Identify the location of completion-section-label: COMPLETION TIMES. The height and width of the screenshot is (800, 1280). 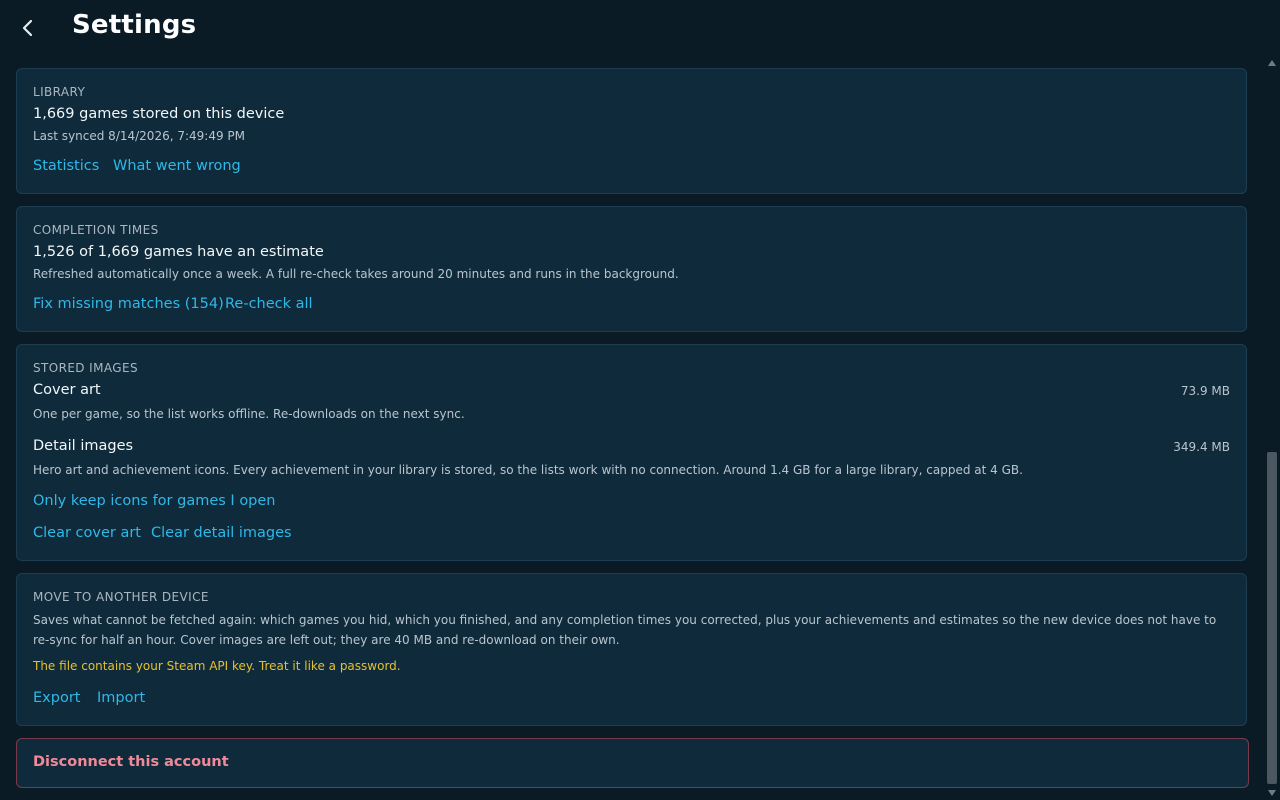
(96, 230).